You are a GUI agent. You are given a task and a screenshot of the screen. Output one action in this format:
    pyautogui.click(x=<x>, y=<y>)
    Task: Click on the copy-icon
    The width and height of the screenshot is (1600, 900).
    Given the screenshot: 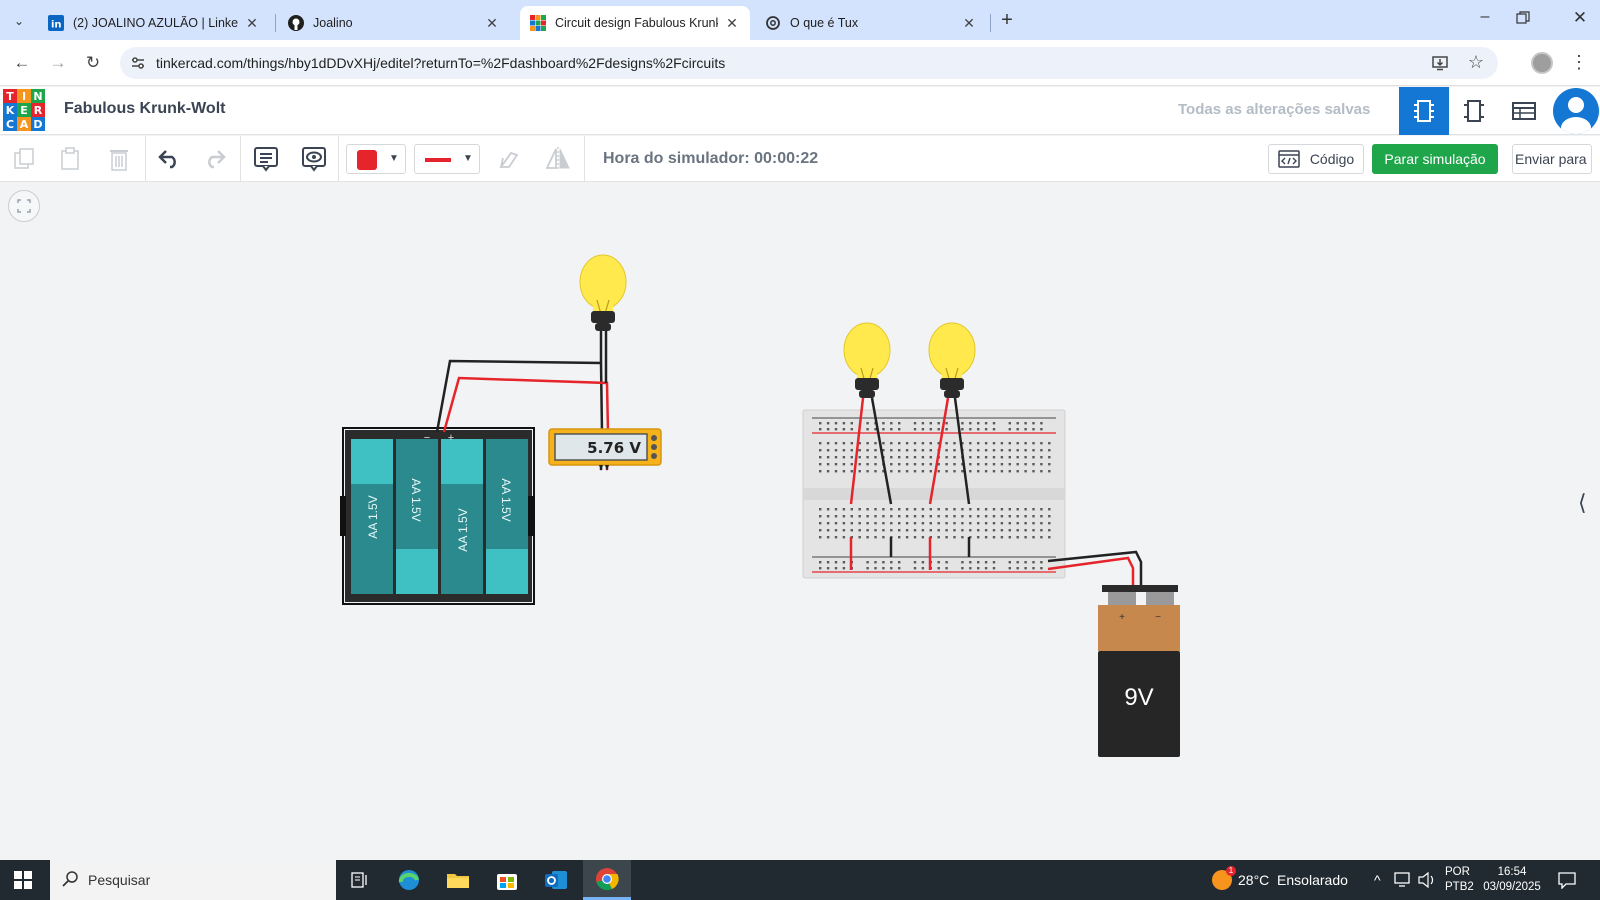 What is the action you would take?
    pyautogui.click(x=24, y=159)
    